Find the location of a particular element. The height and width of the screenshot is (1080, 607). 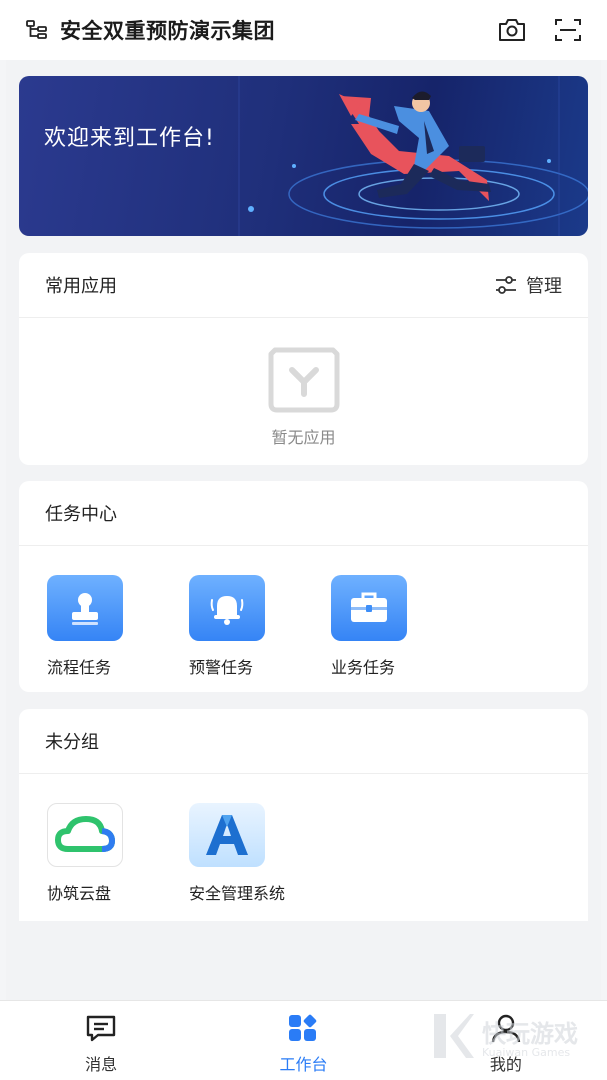

app-business-tasks: 业务任务 is located at coordinates (402, 626).